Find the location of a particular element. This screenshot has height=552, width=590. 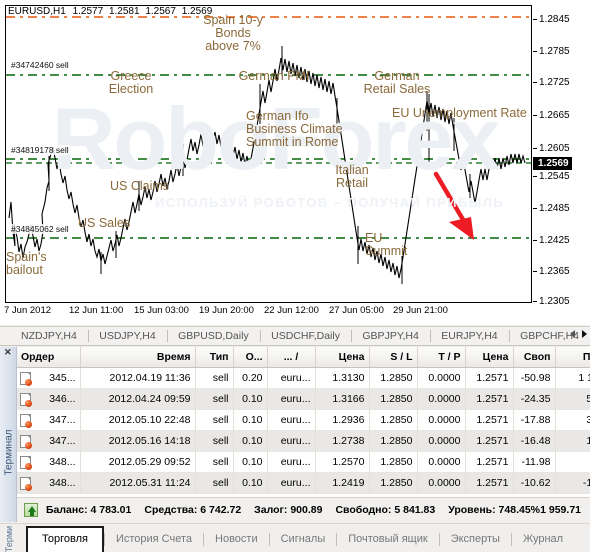

red-down-arrow is located at coordinates (453, 205).